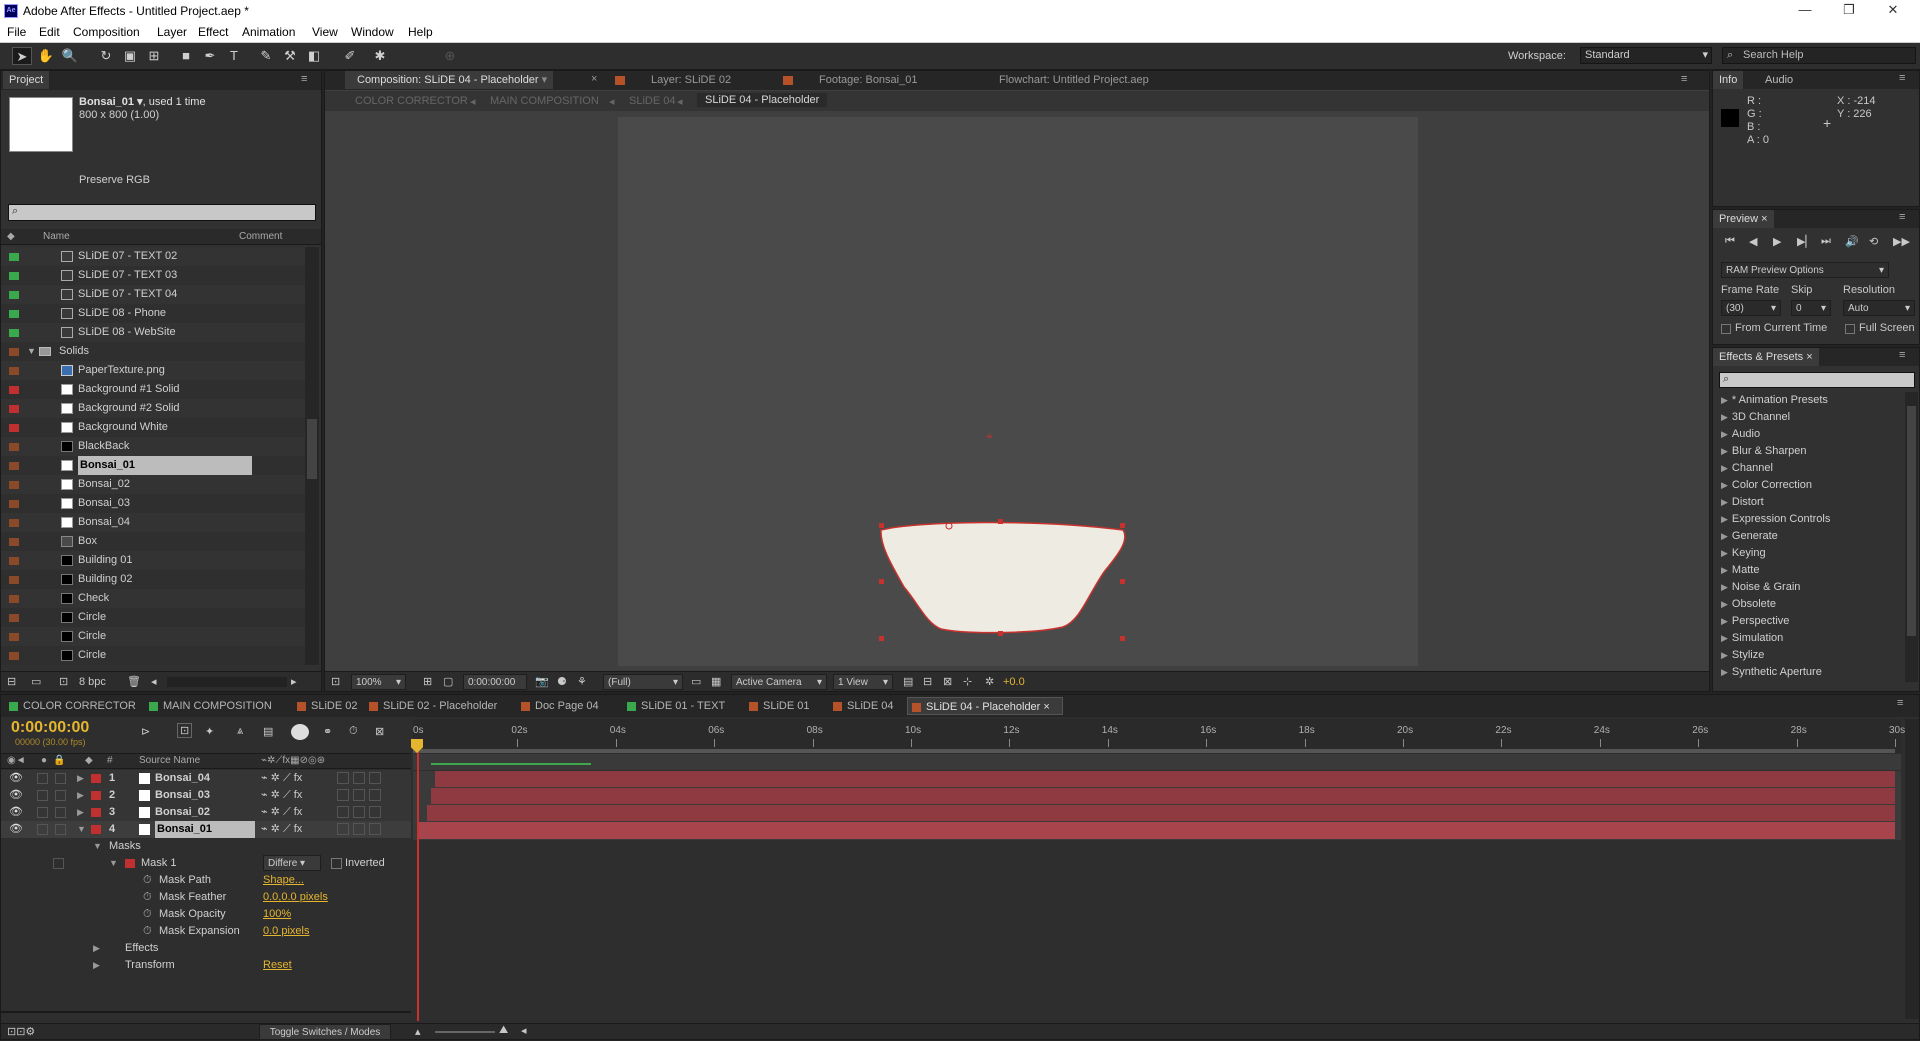 Image resolution: width=1920 pixels, height=1041 pixels. I want to click on project-list-item: Bonsai_02, so click(153, 484).